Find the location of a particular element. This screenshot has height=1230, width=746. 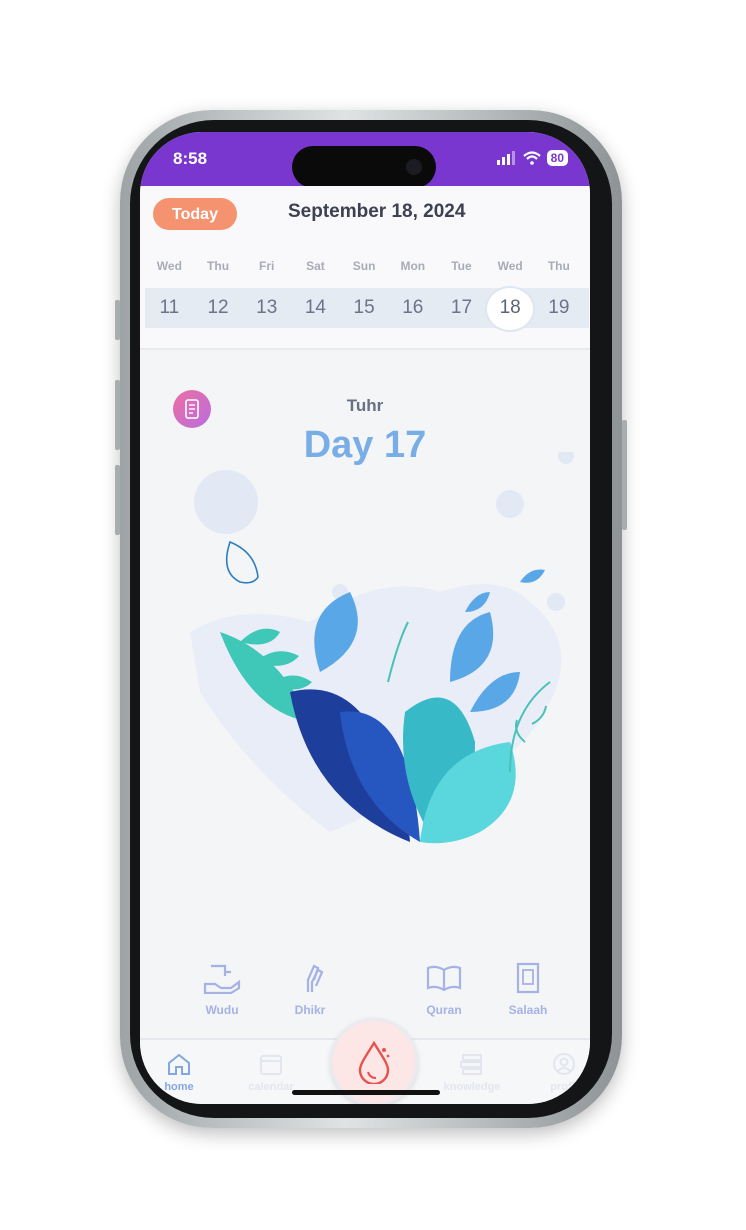

quick-action-quran: Quran is located at coordinates (444, 989).